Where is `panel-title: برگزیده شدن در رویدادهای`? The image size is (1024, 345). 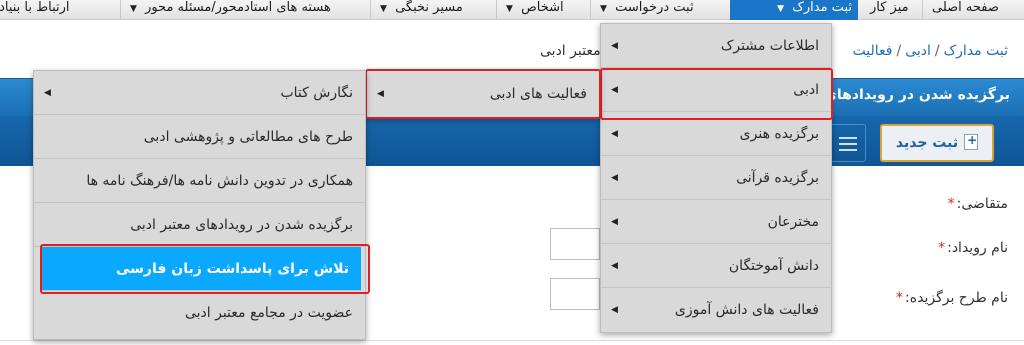
panel-title: برگزیده شدن در رویدادهای is located at coordinates (917, 95).